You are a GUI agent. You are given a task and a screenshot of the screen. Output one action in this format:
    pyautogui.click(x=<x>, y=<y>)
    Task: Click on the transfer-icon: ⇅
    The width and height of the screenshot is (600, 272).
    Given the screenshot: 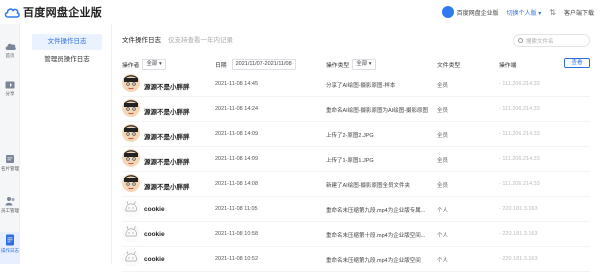 What is the action you would take?
    pyautogui.click(x=552, y=12)
    